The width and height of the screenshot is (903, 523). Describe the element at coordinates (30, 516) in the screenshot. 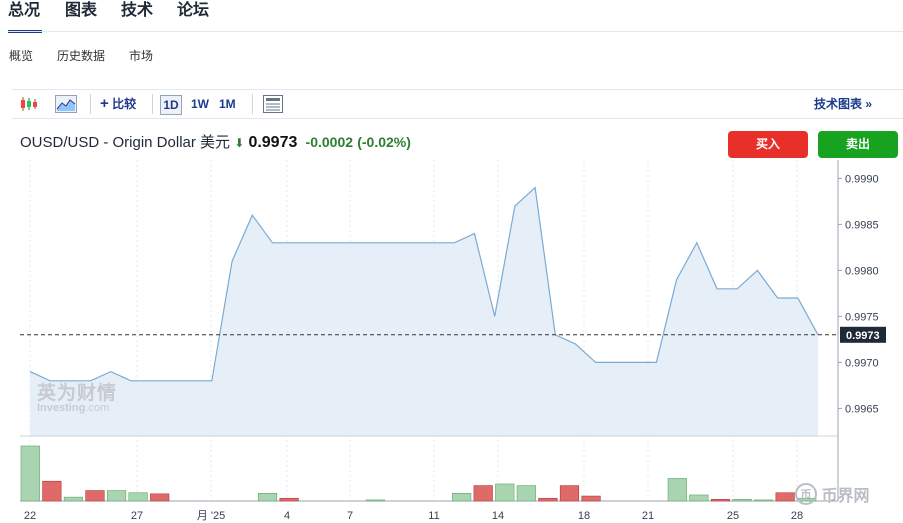

I see `x-tick-label: 22` at that location.